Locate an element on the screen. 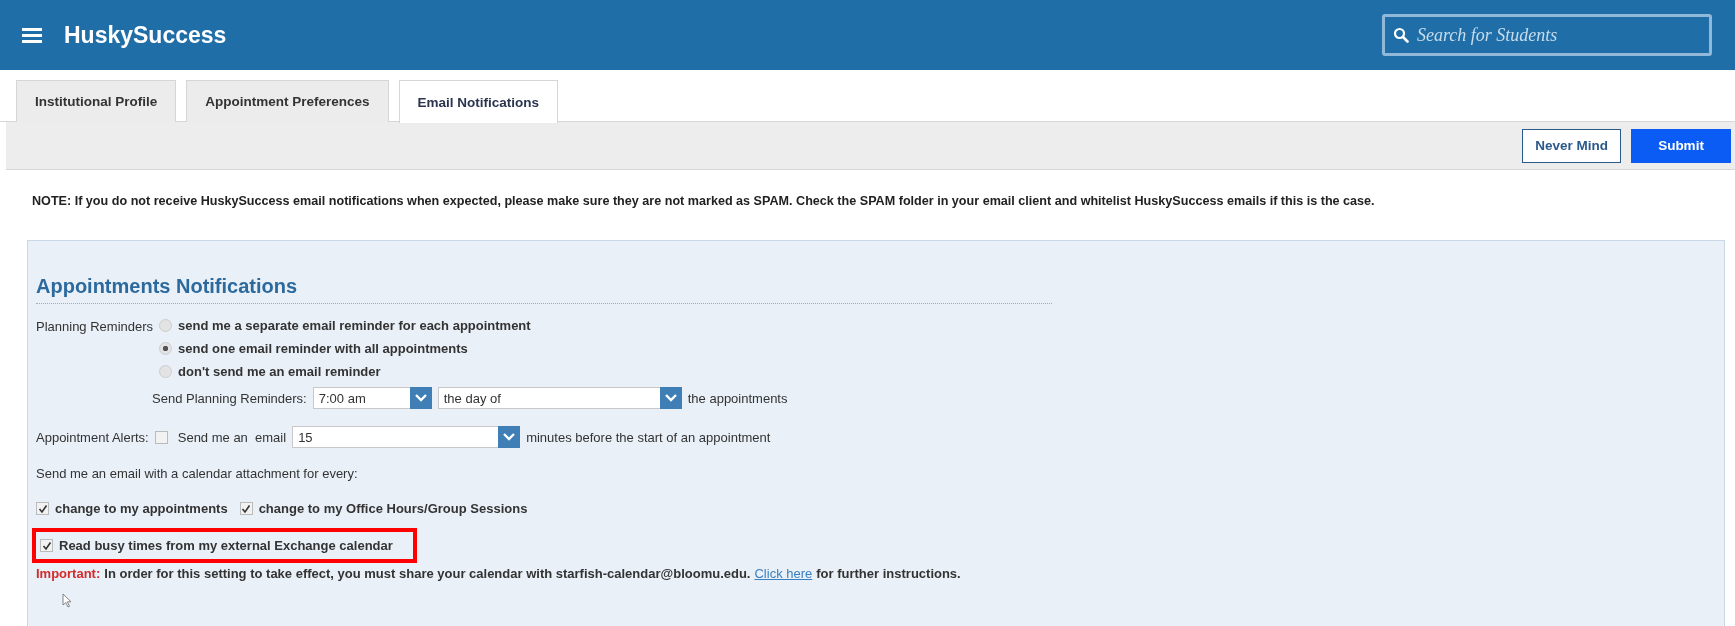 The image size is (1735, 626). radio-label: send me a separate email reminder for each appointment is located at coordinates (354, 325).